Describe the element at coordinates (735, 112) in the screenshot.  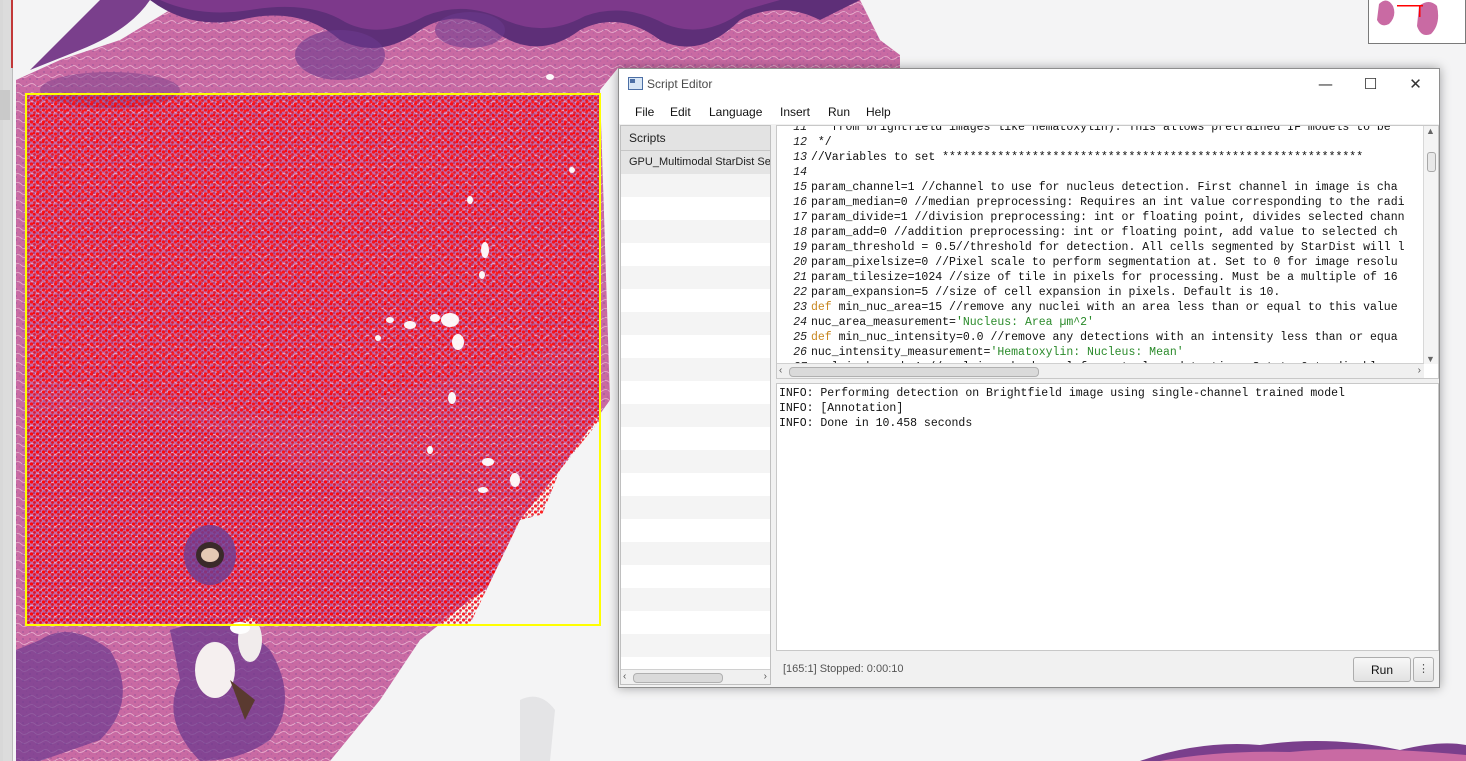
I see `menu-language: Language` at that location.